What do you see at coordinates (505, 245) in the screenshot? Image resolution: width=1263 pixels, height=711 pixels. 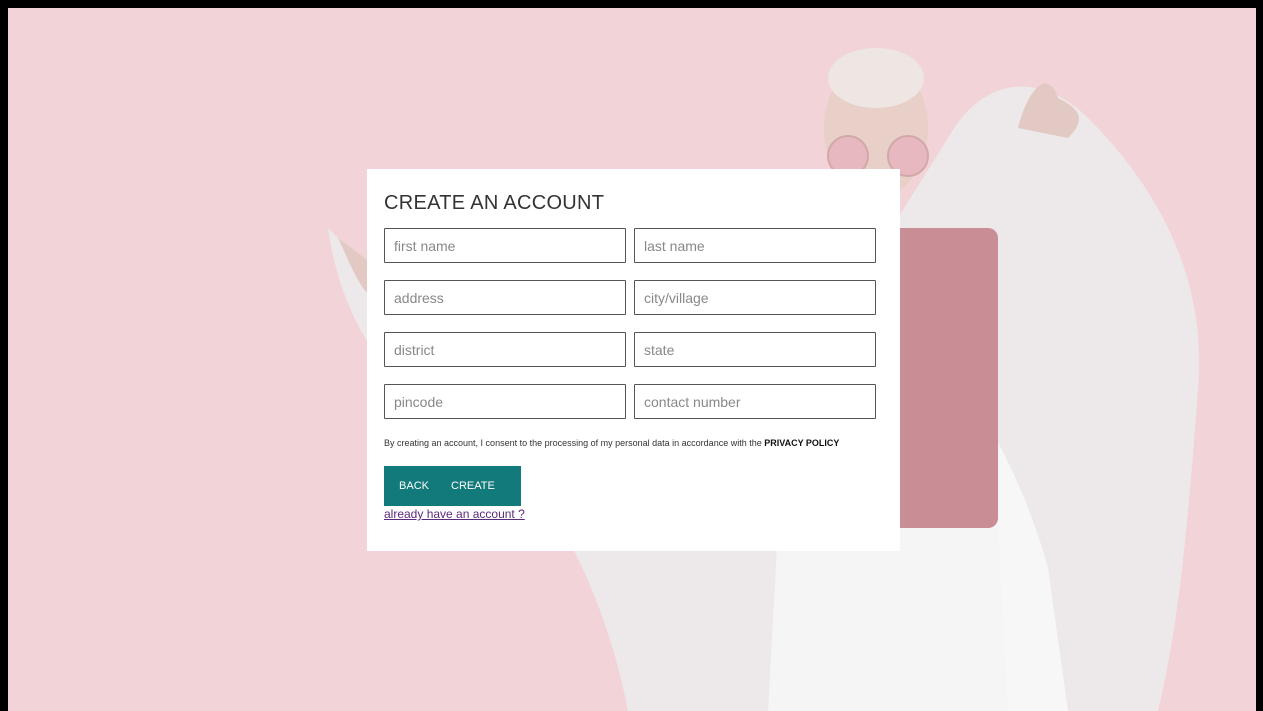 I see `first-name-input` at bounding box center [505, 245].